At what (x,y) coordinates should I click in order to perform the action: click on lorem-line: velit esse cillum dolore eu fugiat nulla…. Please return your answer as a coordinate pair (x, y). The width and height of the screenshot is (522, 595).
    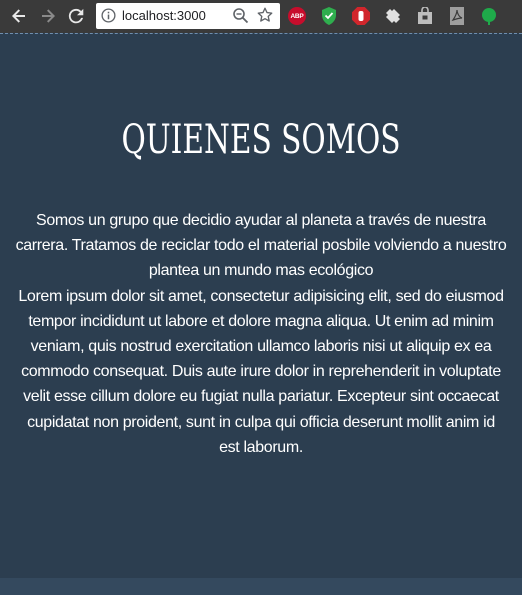
    Looking at the image, I should click on (261, 397).